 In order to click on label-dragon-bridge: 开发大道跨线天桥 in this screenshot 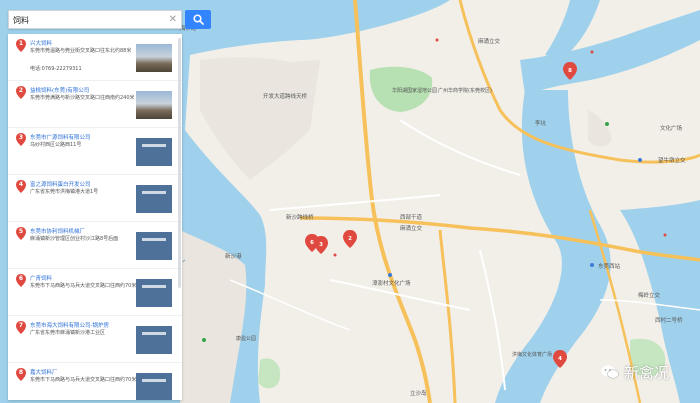, I will do `click(285, 96)`.